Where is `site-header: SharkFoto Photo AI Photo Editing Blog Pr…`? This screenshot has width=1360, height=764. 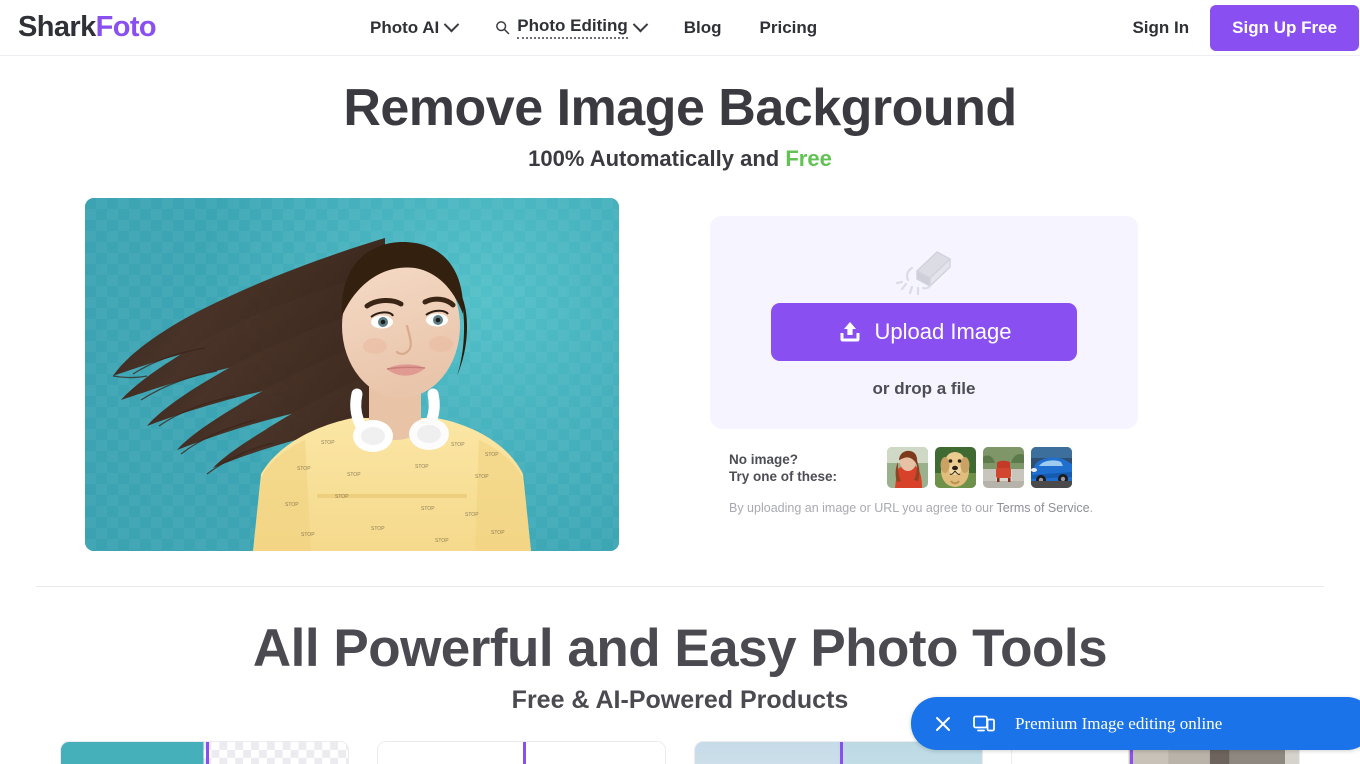
site-header: SharkFoto Photo AI Photo Editing Blog Pr… is located at coordinates (680, 28).